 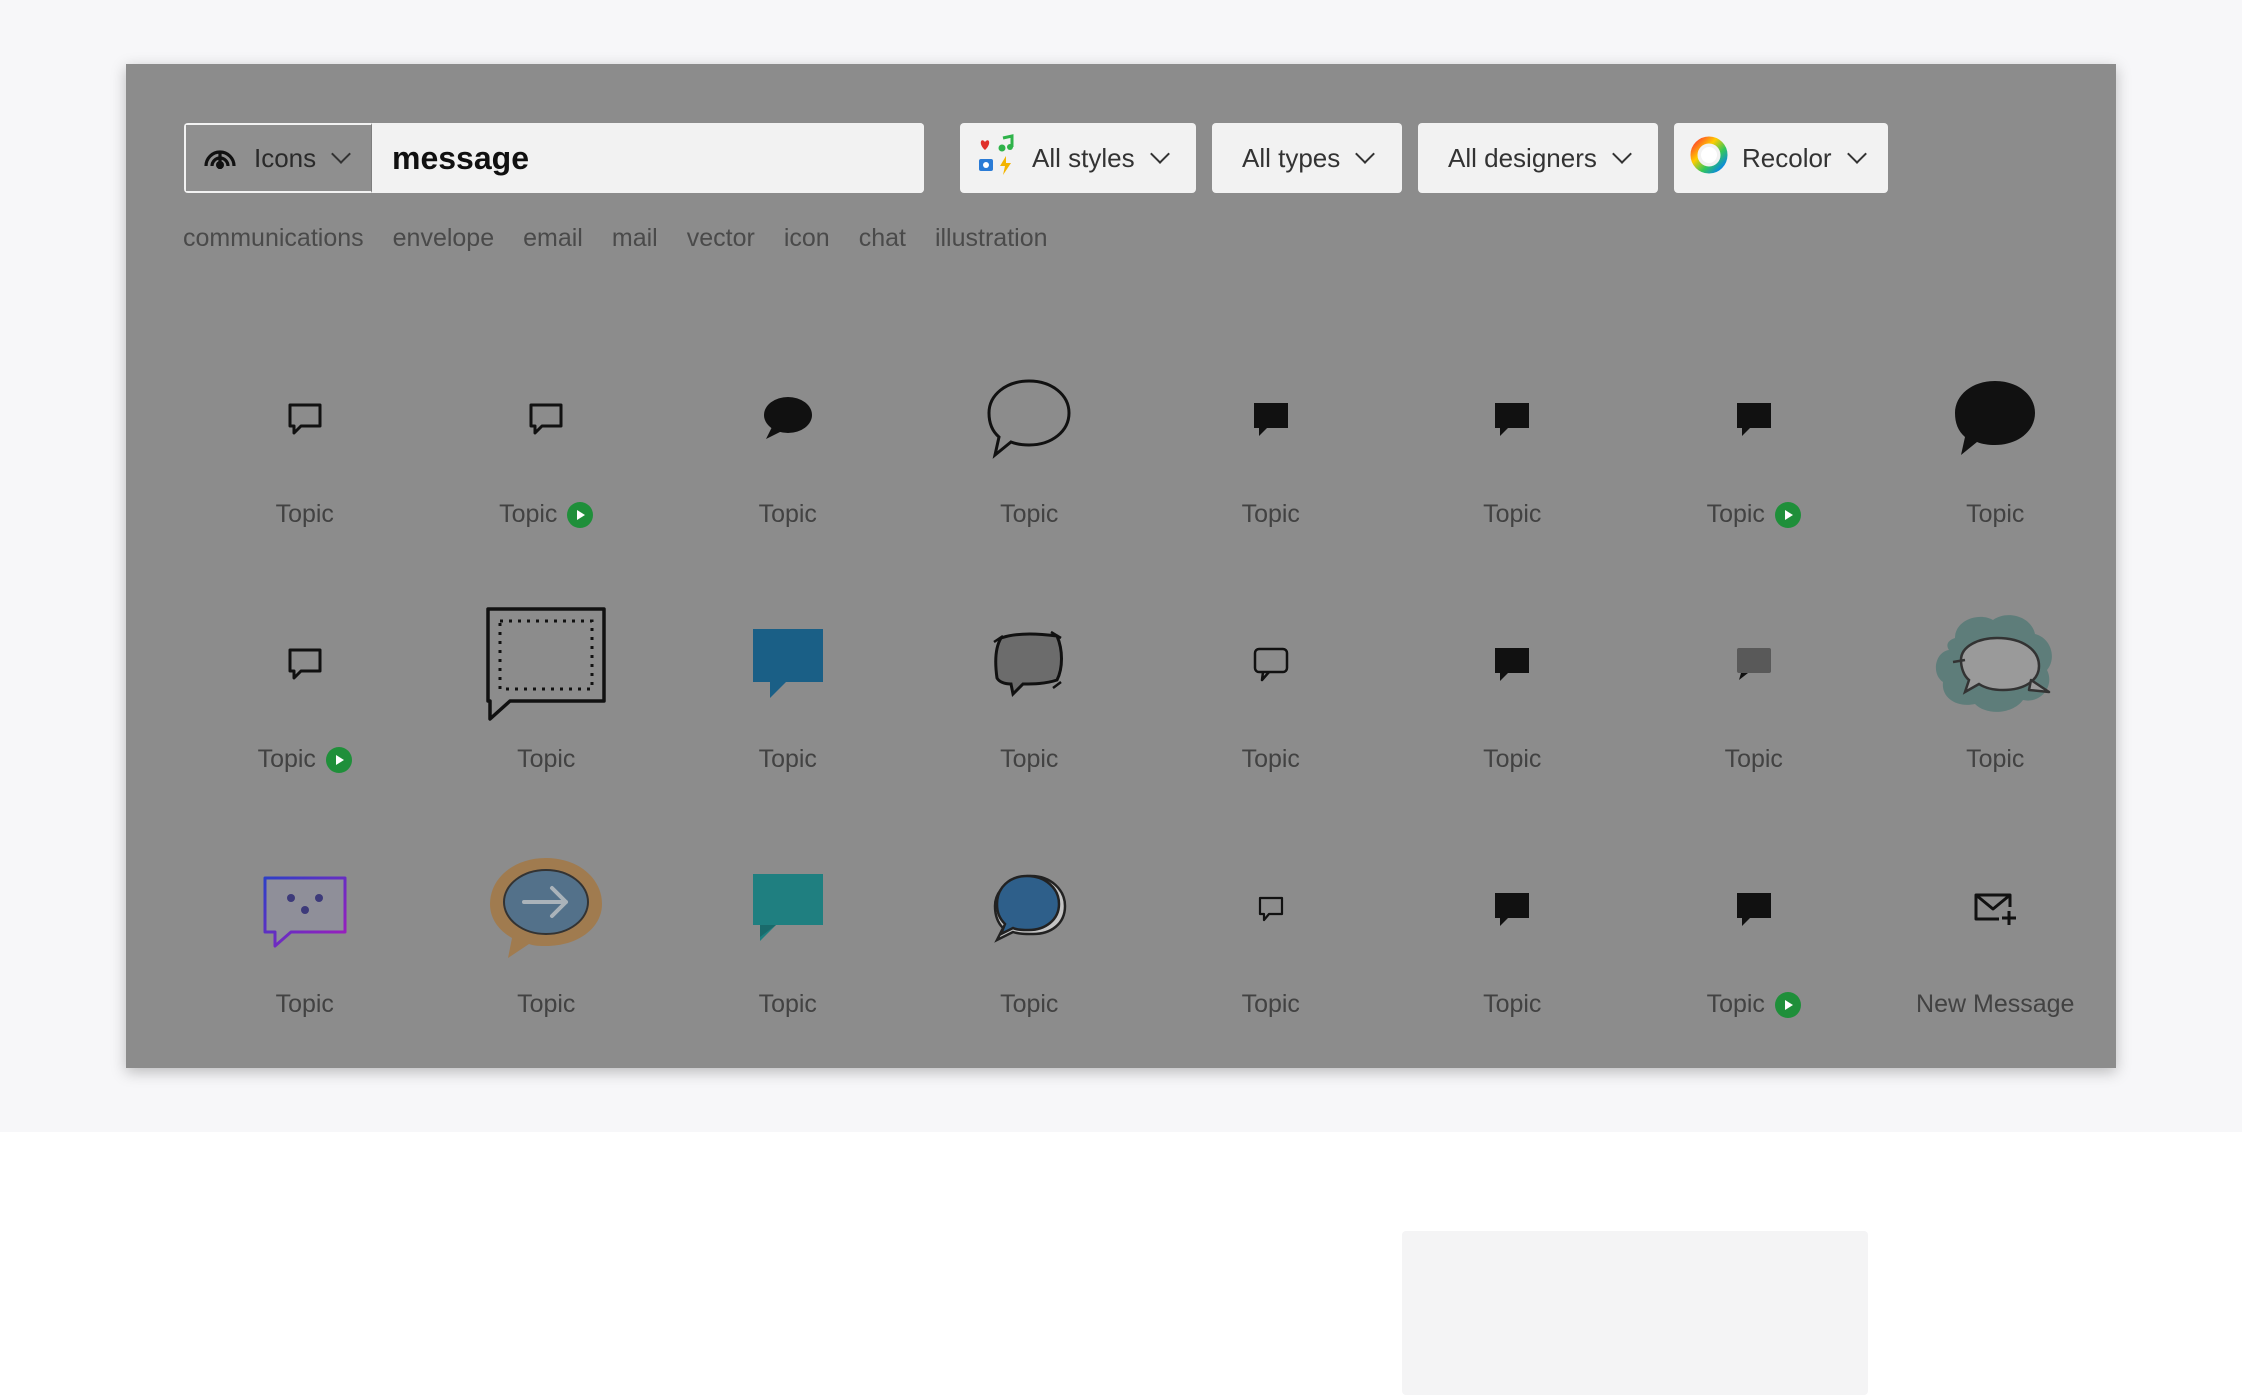 I want to click on related-tag: email, so click(x=553, y=238).